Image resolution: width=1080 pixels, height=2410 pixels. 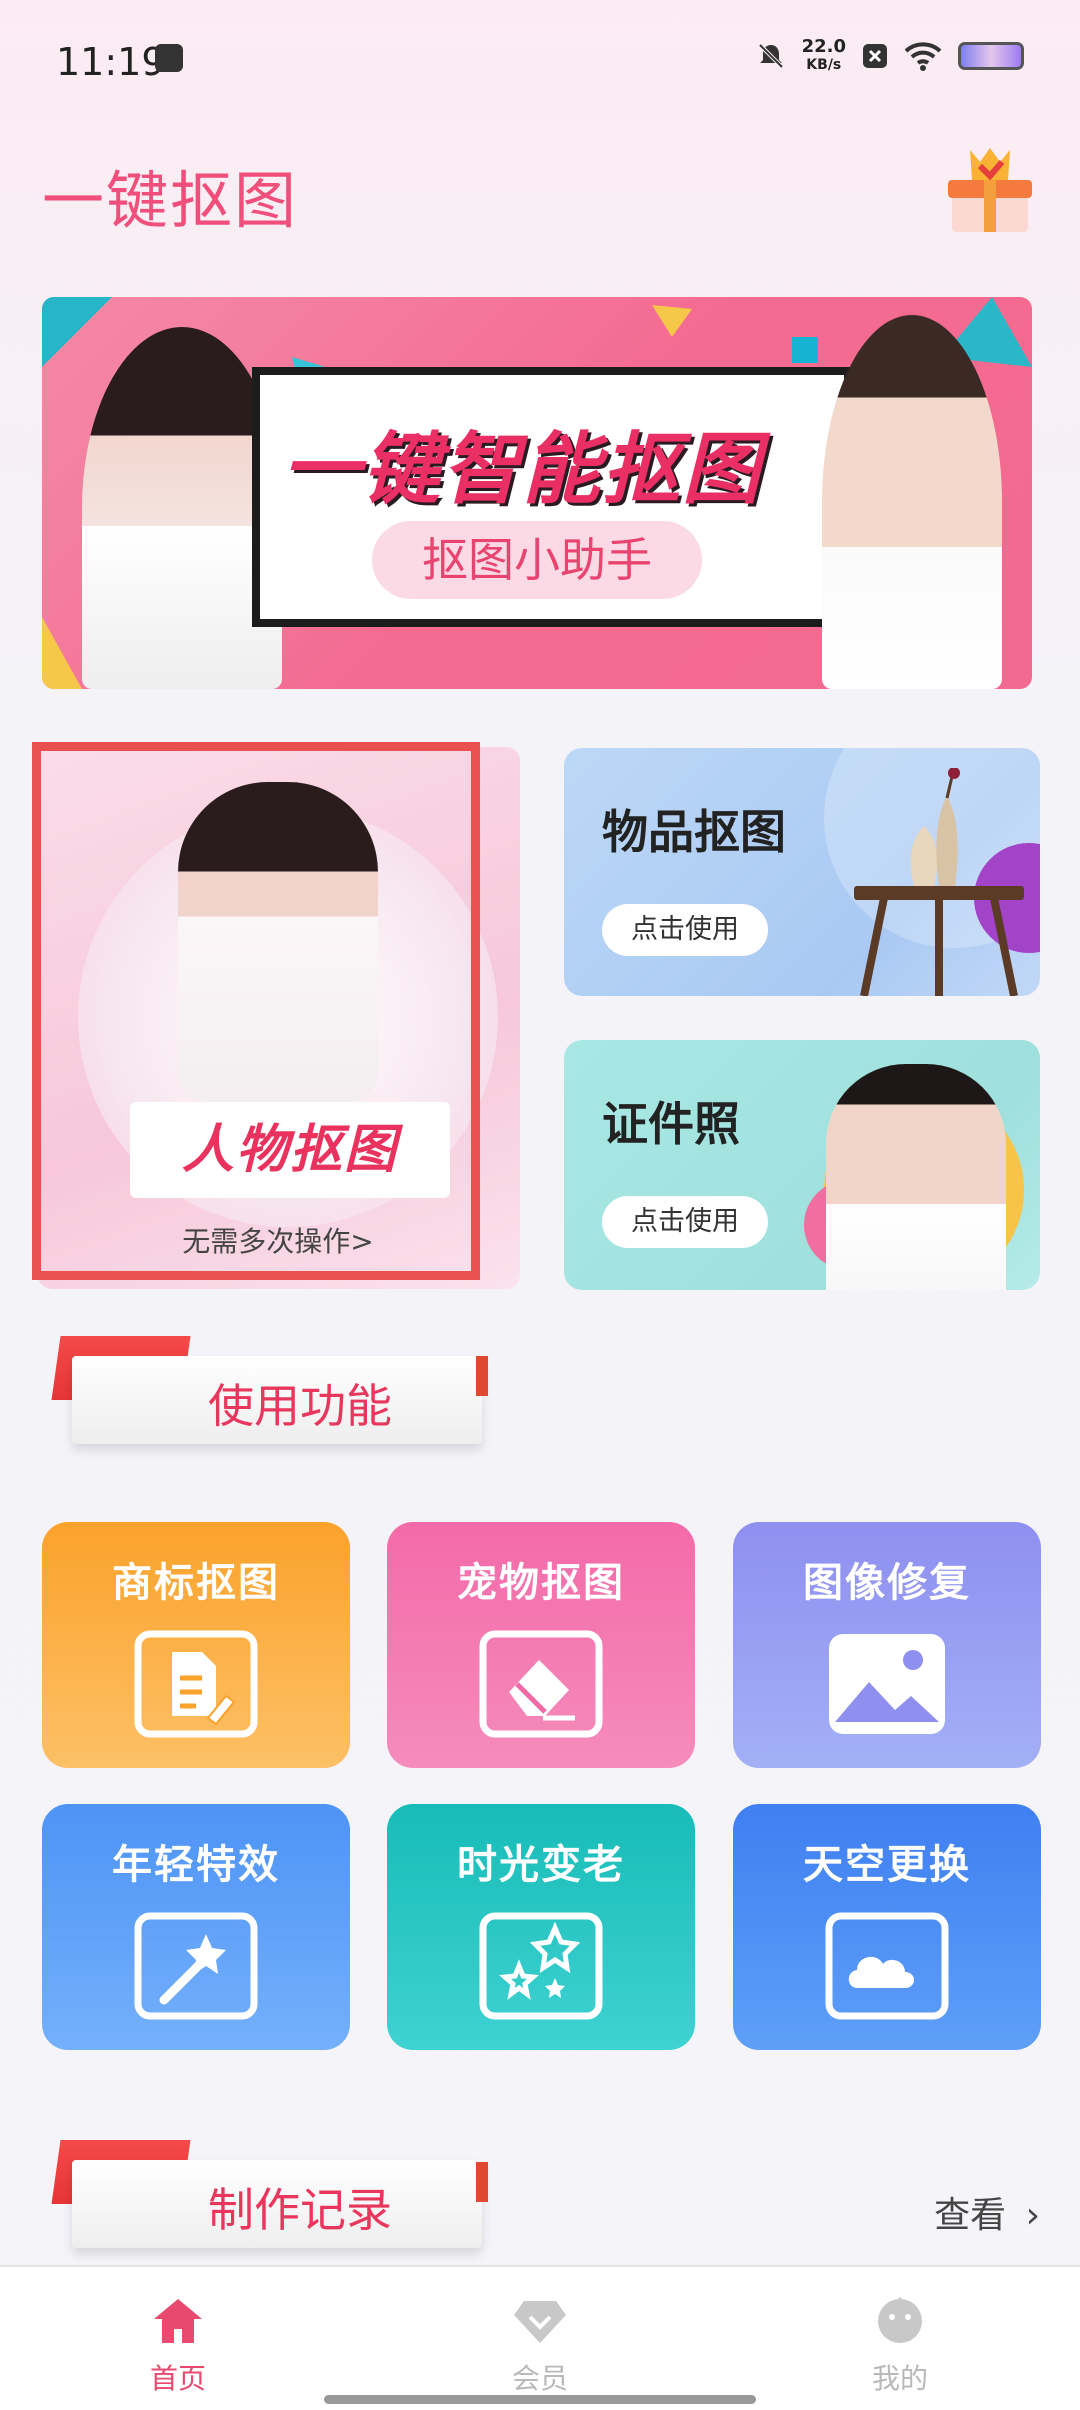 What do you see at coordinates (169, 58) in the screenshot?
I see `notification-icon` at bounding box center [169, 58].